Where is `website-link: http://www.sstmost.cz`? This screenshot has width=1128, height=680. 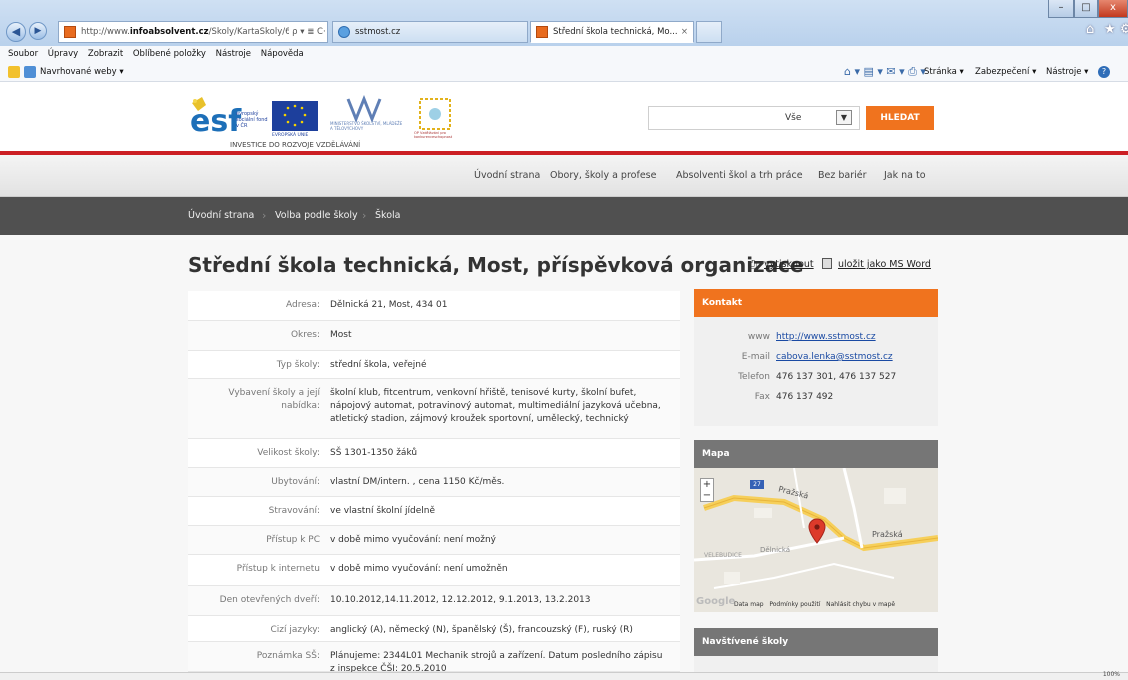 website-link: http://www.sstmost.cz is located at coordinates (826, 337).